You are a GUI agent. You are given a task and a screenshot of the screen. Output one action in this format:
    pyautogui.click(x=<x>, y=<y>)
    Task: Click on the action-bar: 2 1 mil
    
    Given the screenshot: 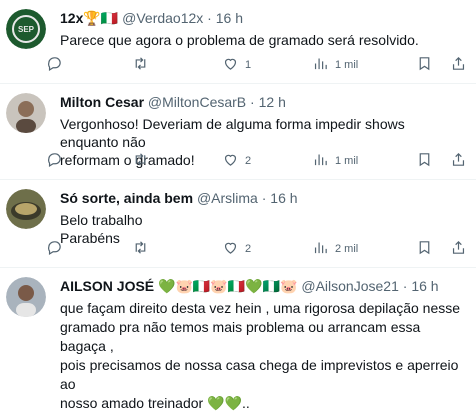 What is the action you would take?
    pyautogui.click(x=256, y=161)
    